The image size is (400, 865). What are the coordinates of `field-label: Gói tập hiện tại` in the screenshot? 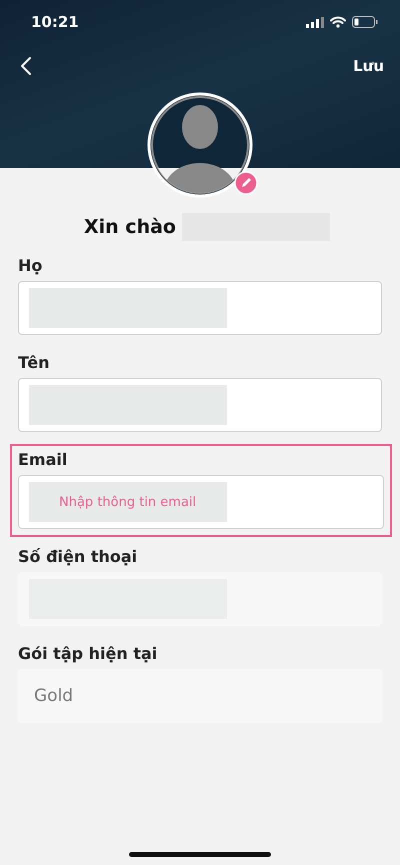 It's located at (88, 653).